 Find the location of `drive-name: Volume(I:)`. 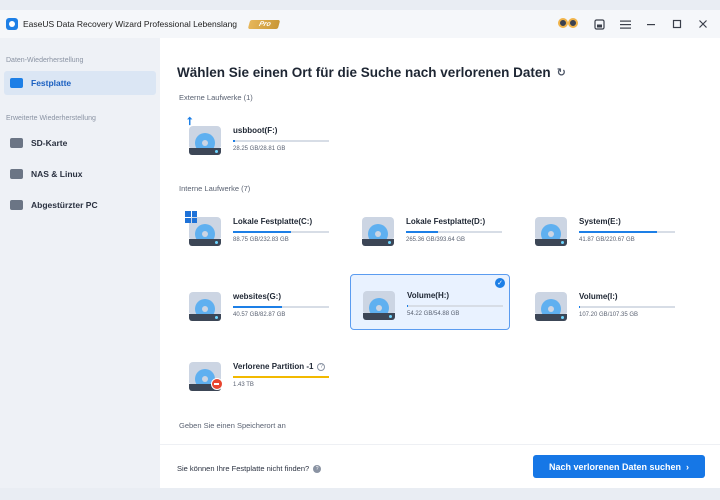

drive-name: Volume(I:) is located at coordinates (598, 296).